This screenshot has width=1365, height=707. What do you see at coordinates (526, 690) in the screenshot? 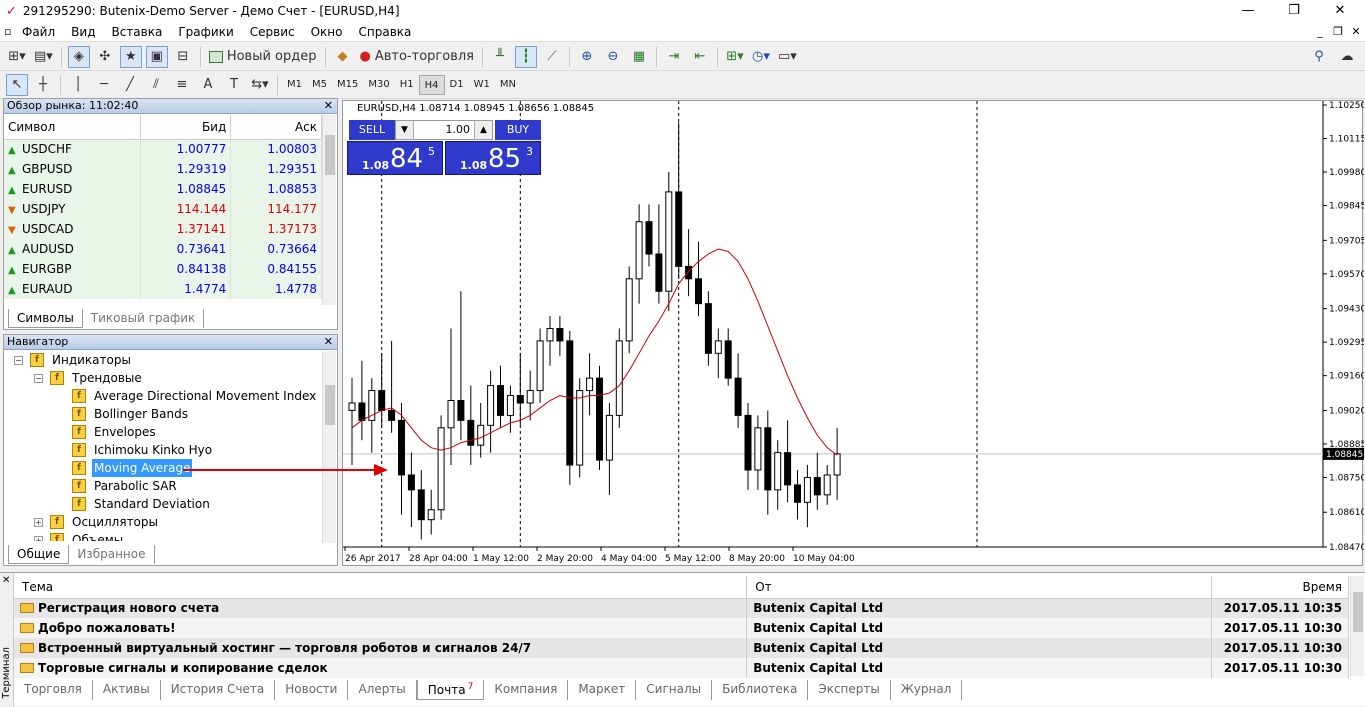
I see `terminal-tab: Компания` at bounding box center [526, 690].